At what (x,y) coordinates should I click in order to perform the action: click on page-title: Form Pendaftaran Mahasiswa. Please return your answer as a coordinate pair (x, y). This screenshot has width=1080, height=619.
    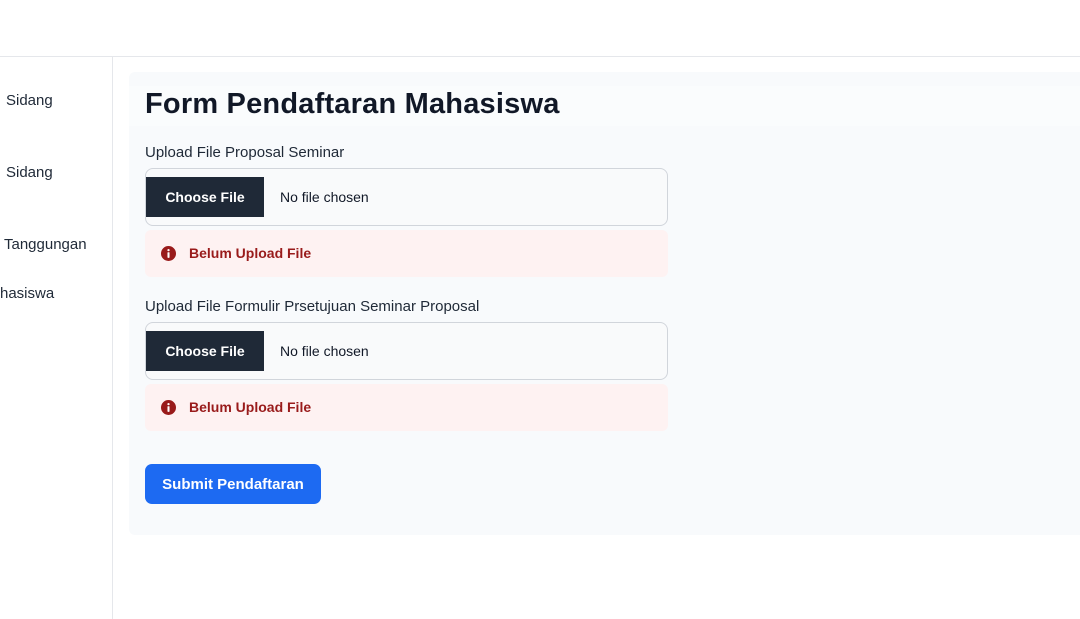
    Looking at the image, I should click on (352, 104).